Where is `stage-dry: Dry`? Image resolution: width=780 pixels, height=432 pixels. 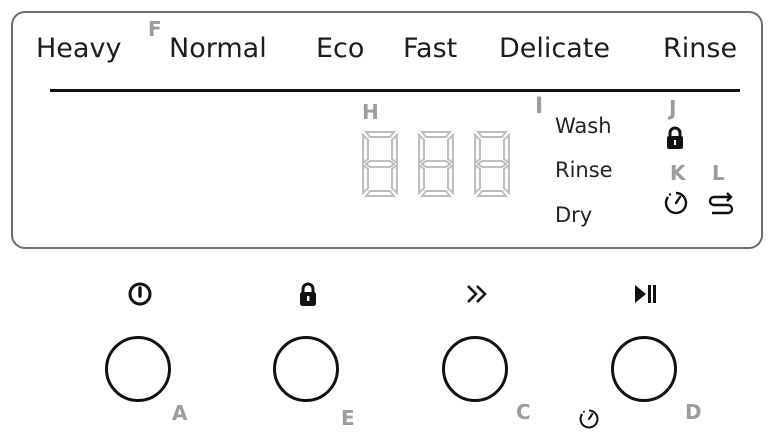
stage-dry: Dry is located at coordinates (574, 215).